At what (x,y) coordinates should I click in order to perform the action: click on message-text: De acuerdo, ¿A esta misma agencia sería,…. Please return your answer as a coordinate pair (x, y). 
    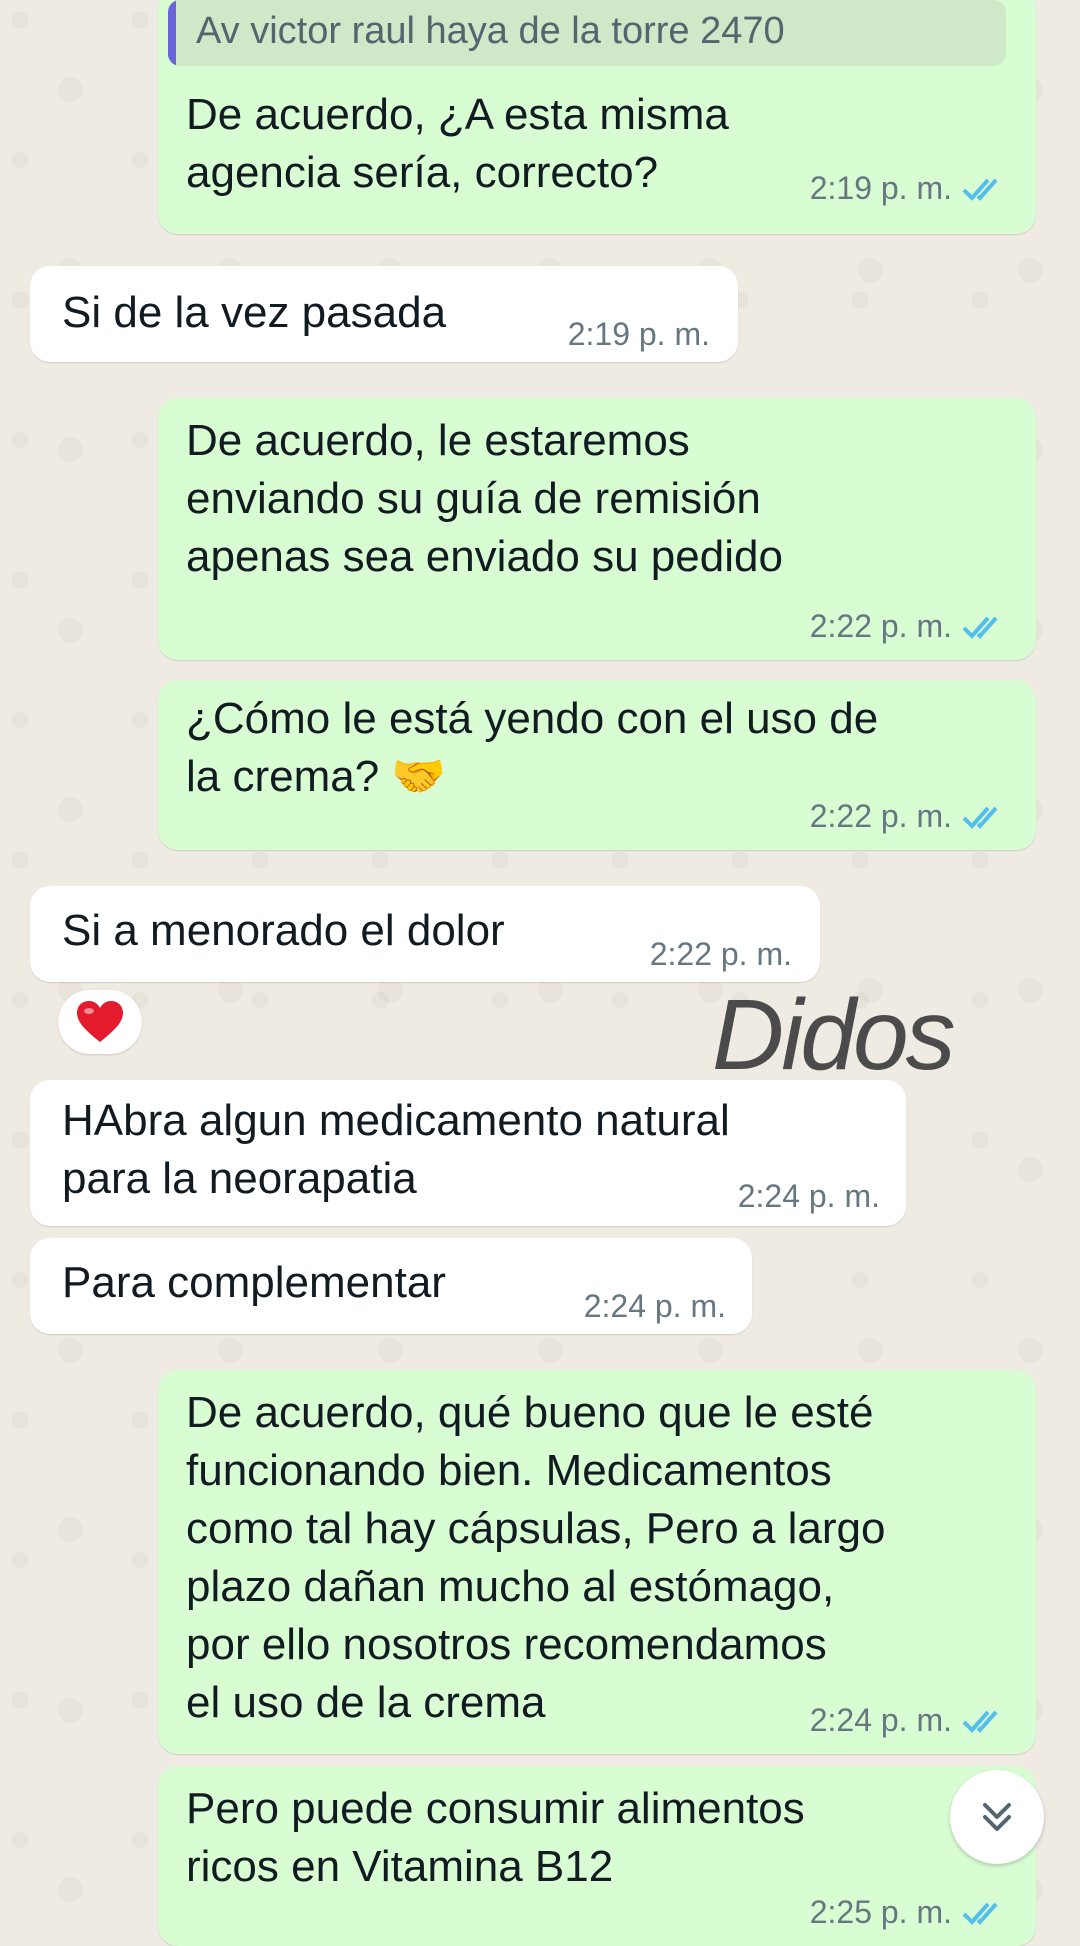
    Looking at the image, I should click on (457, 143).